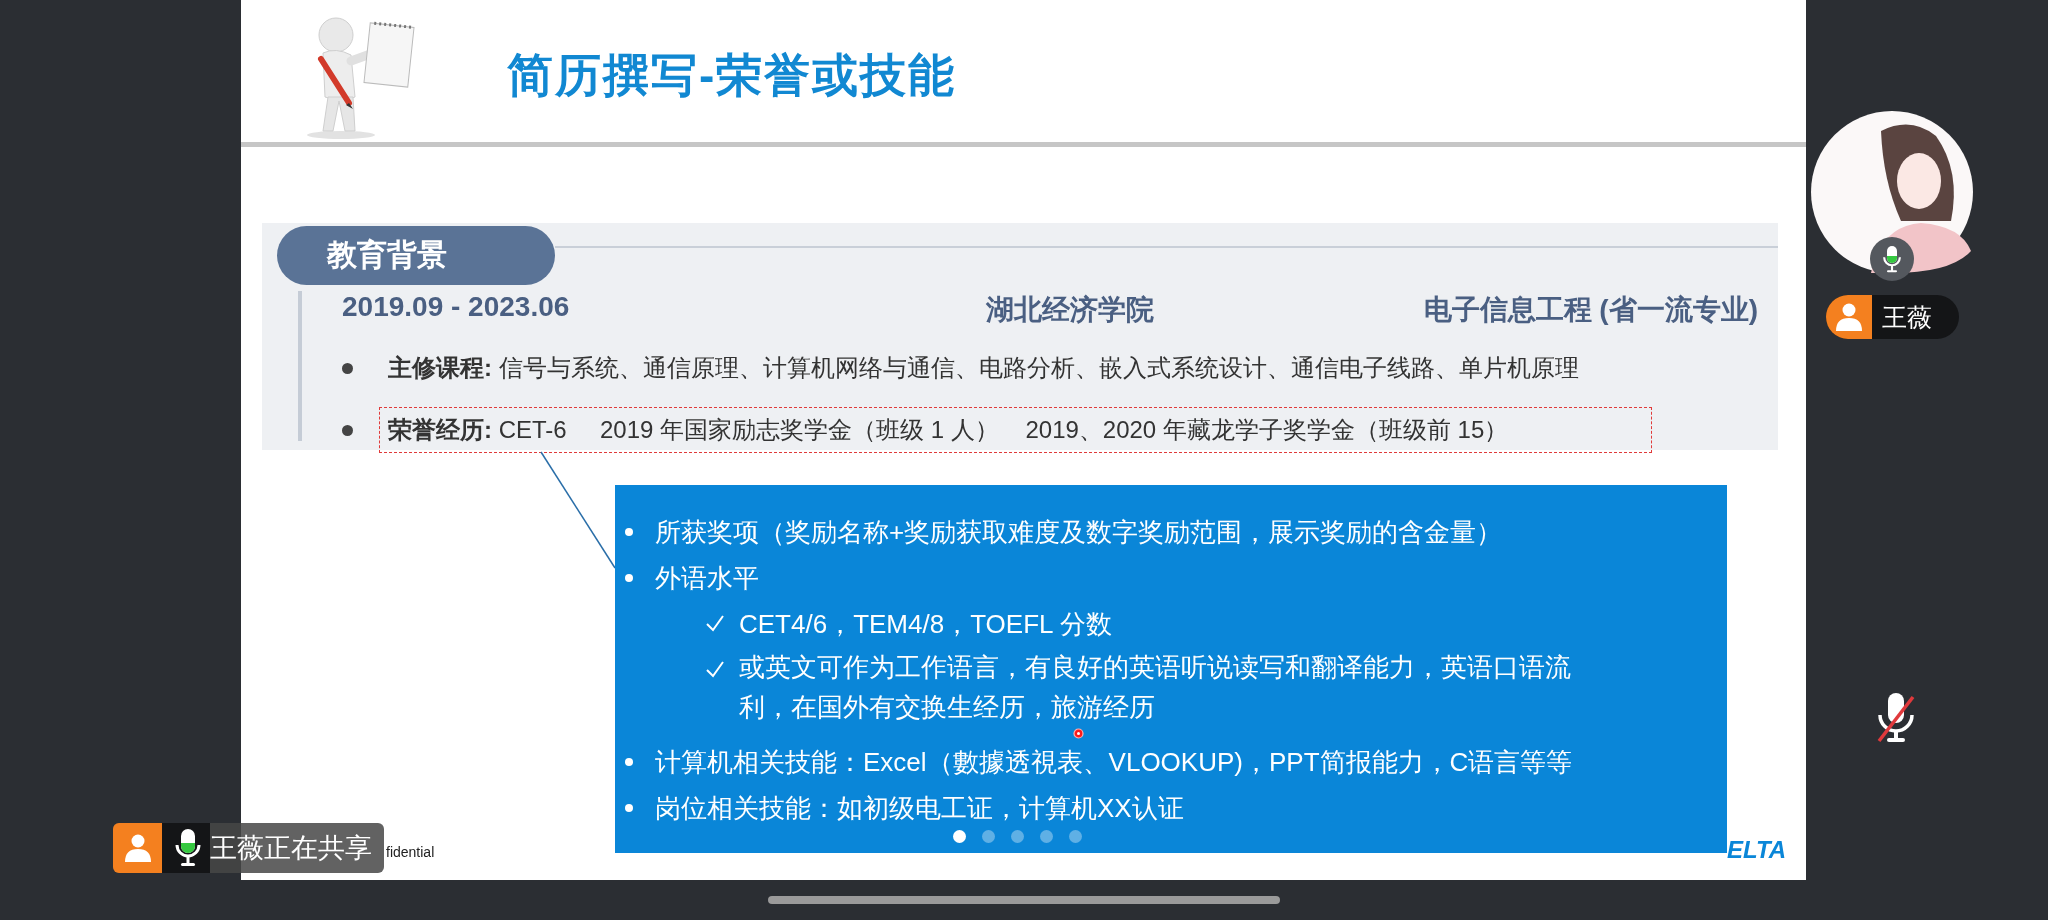  What do you see at coordinates (926, 624) in the screenshot?
I see `callout-text: CET4/6，TEM4/8，TOEFL 分数` at bounding box center [926, 624].